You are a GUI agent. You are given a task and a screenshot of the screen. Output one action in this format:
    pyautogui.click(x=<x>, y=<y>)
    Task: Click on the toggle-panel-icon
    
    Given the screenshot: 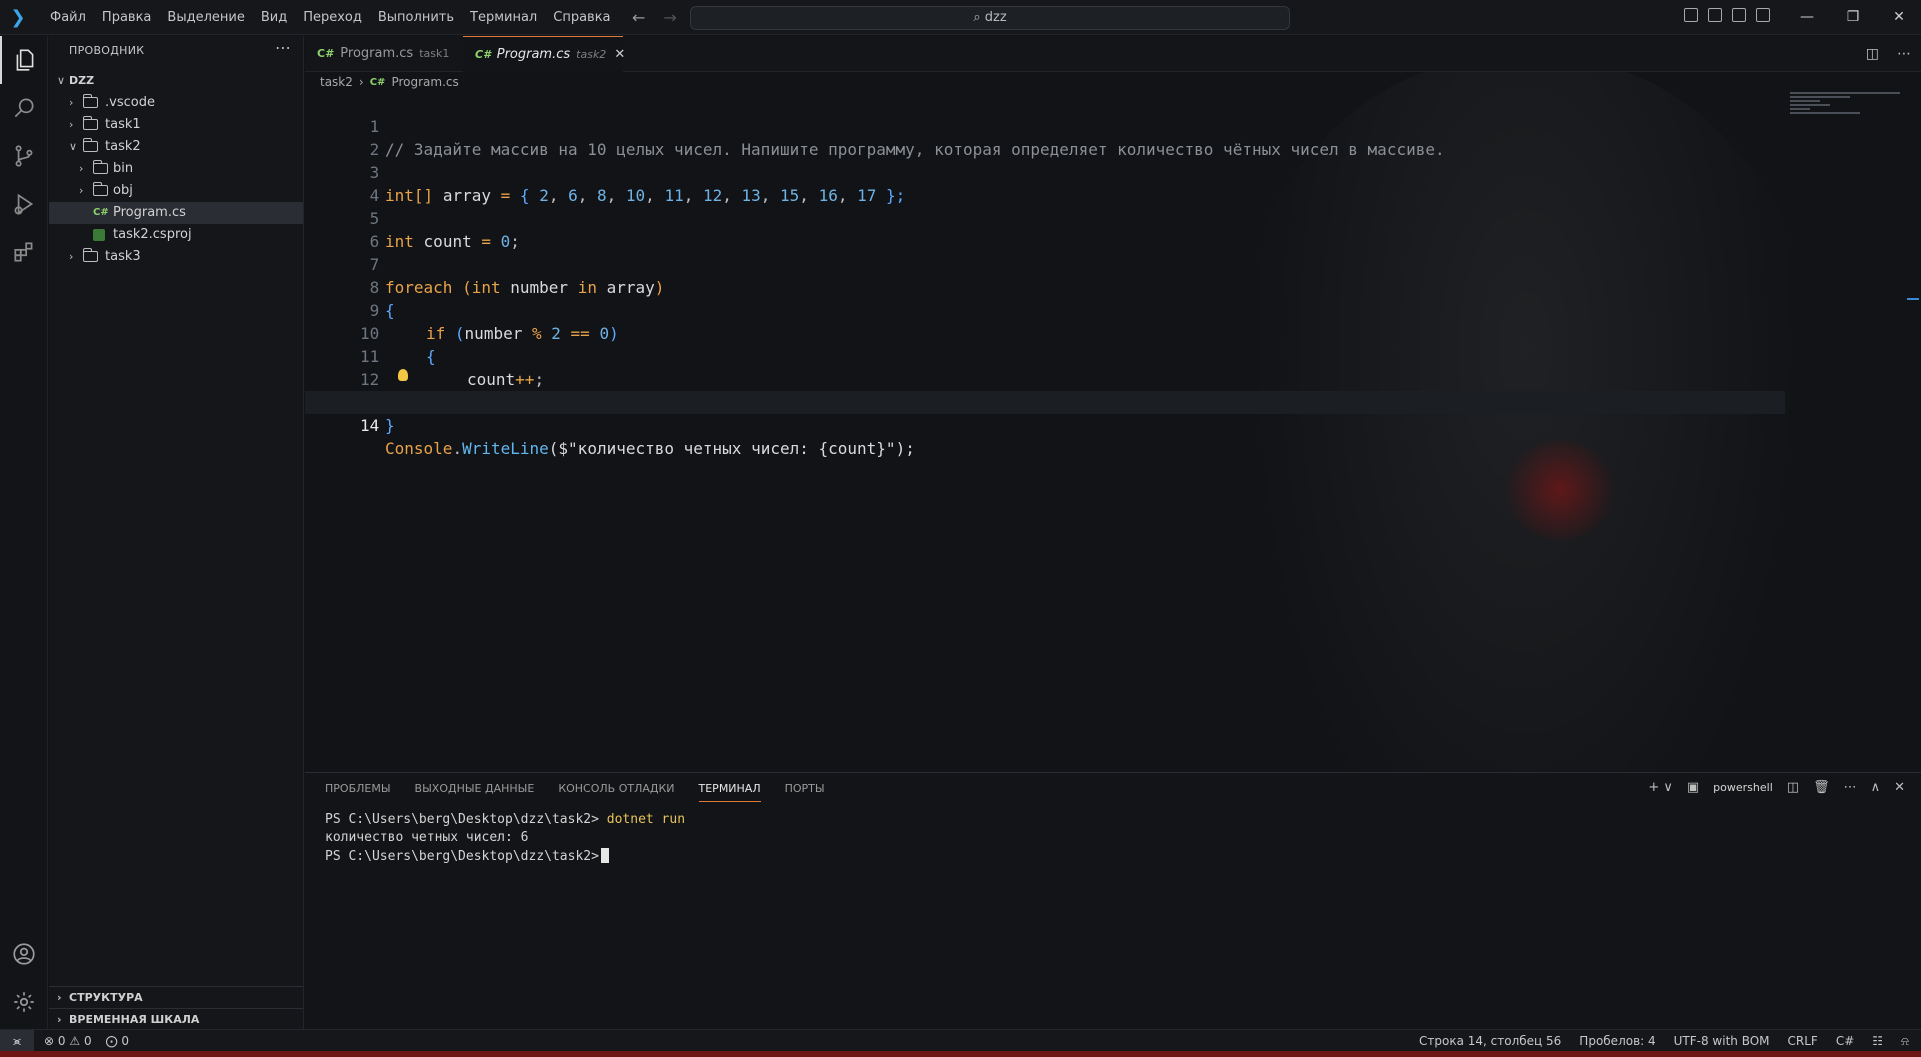 What is the action you would take?
    pyautogui.click(x=1715, y=15)
    